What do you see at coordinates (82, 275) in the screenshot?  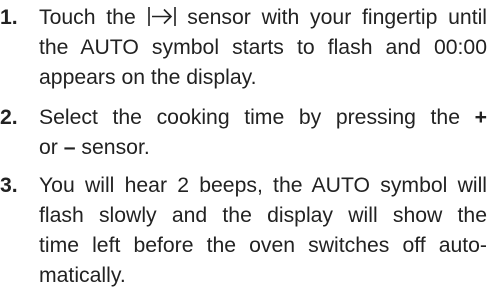 I see `step-line: matically.` at bounding box center [82, 275].